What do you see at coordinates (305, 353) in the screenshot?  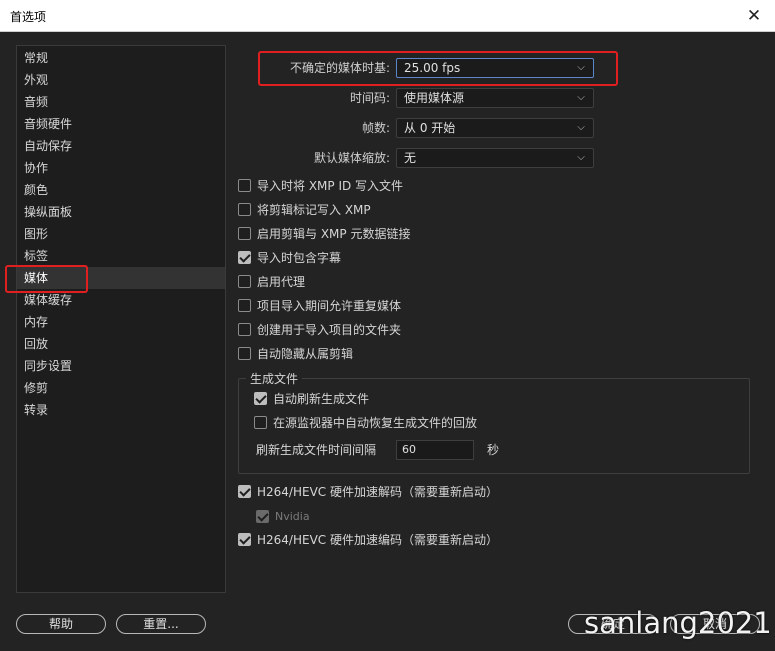 I see `media-option-label: 自动隐藏从属剪辑` at bounding box center [305, 353].